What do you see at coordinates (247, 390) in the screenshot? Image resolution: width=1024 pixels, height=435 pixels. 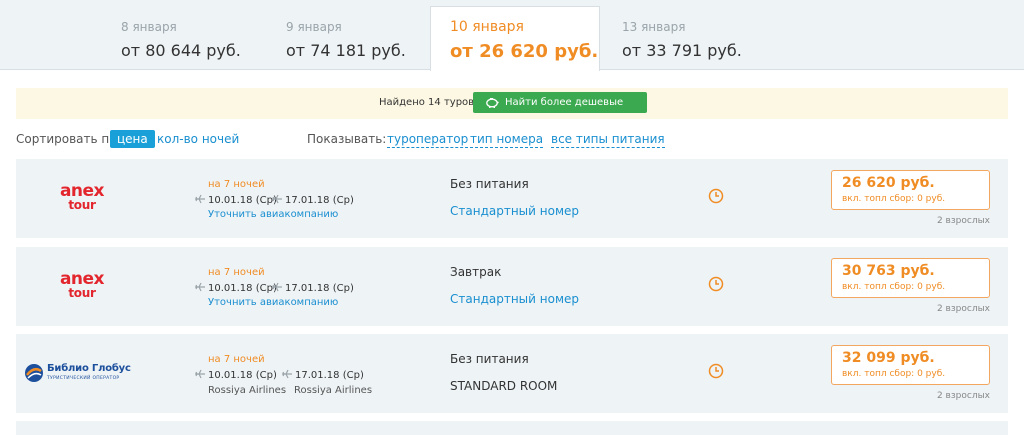 I see `departure-airline: Rossiya Airlines` at bounding box center [247, 390].